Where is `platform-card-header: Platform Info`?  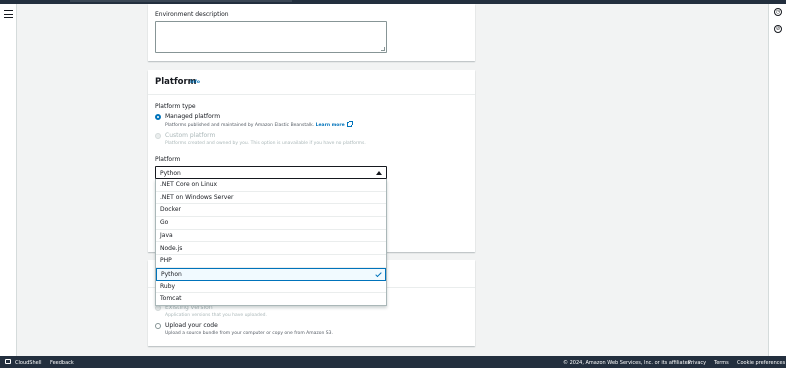 platform-card-header: Platform Info is located at coordinates (311, 82).